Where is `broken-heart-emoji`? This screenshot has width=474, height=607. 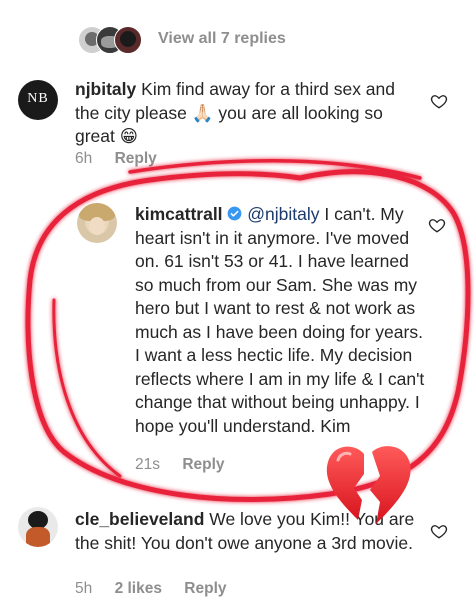 broken-heart-emoji is located at coordinates (368, 485).